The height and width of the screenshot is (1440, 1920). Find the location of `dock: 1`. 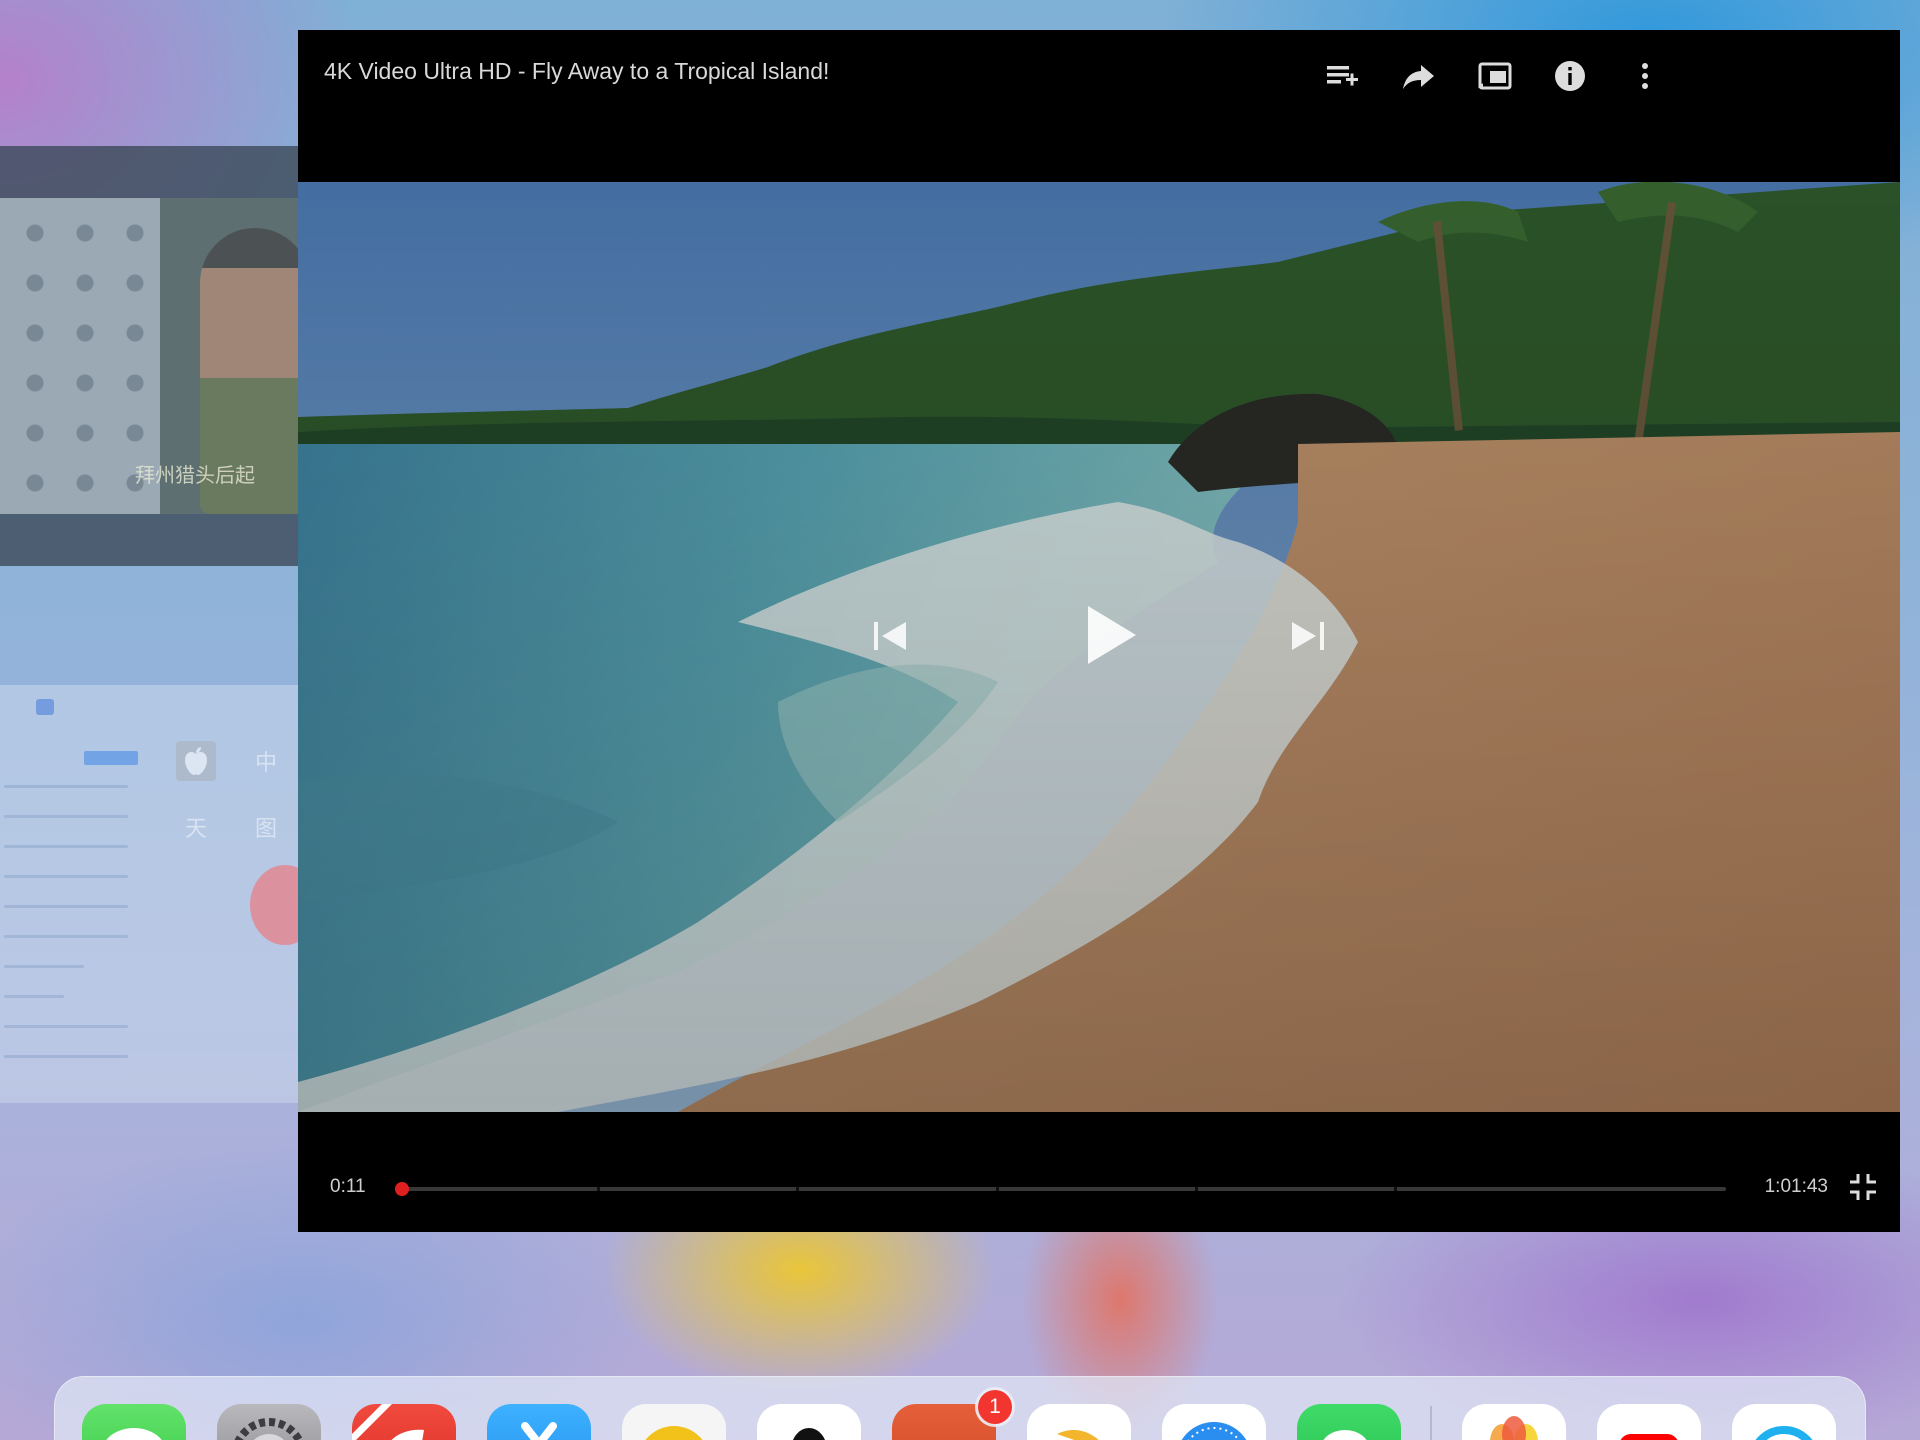

dock: 1 is located at coordinates (960, 1408).